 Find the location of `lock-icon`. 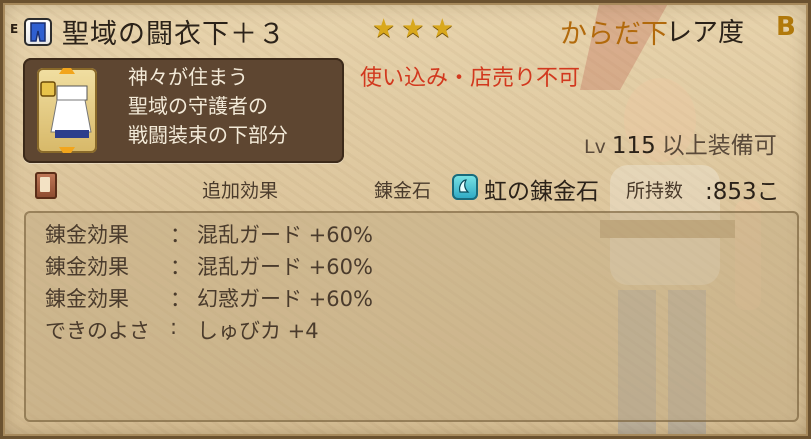

lock-icon is located at coordinates (48, 89).